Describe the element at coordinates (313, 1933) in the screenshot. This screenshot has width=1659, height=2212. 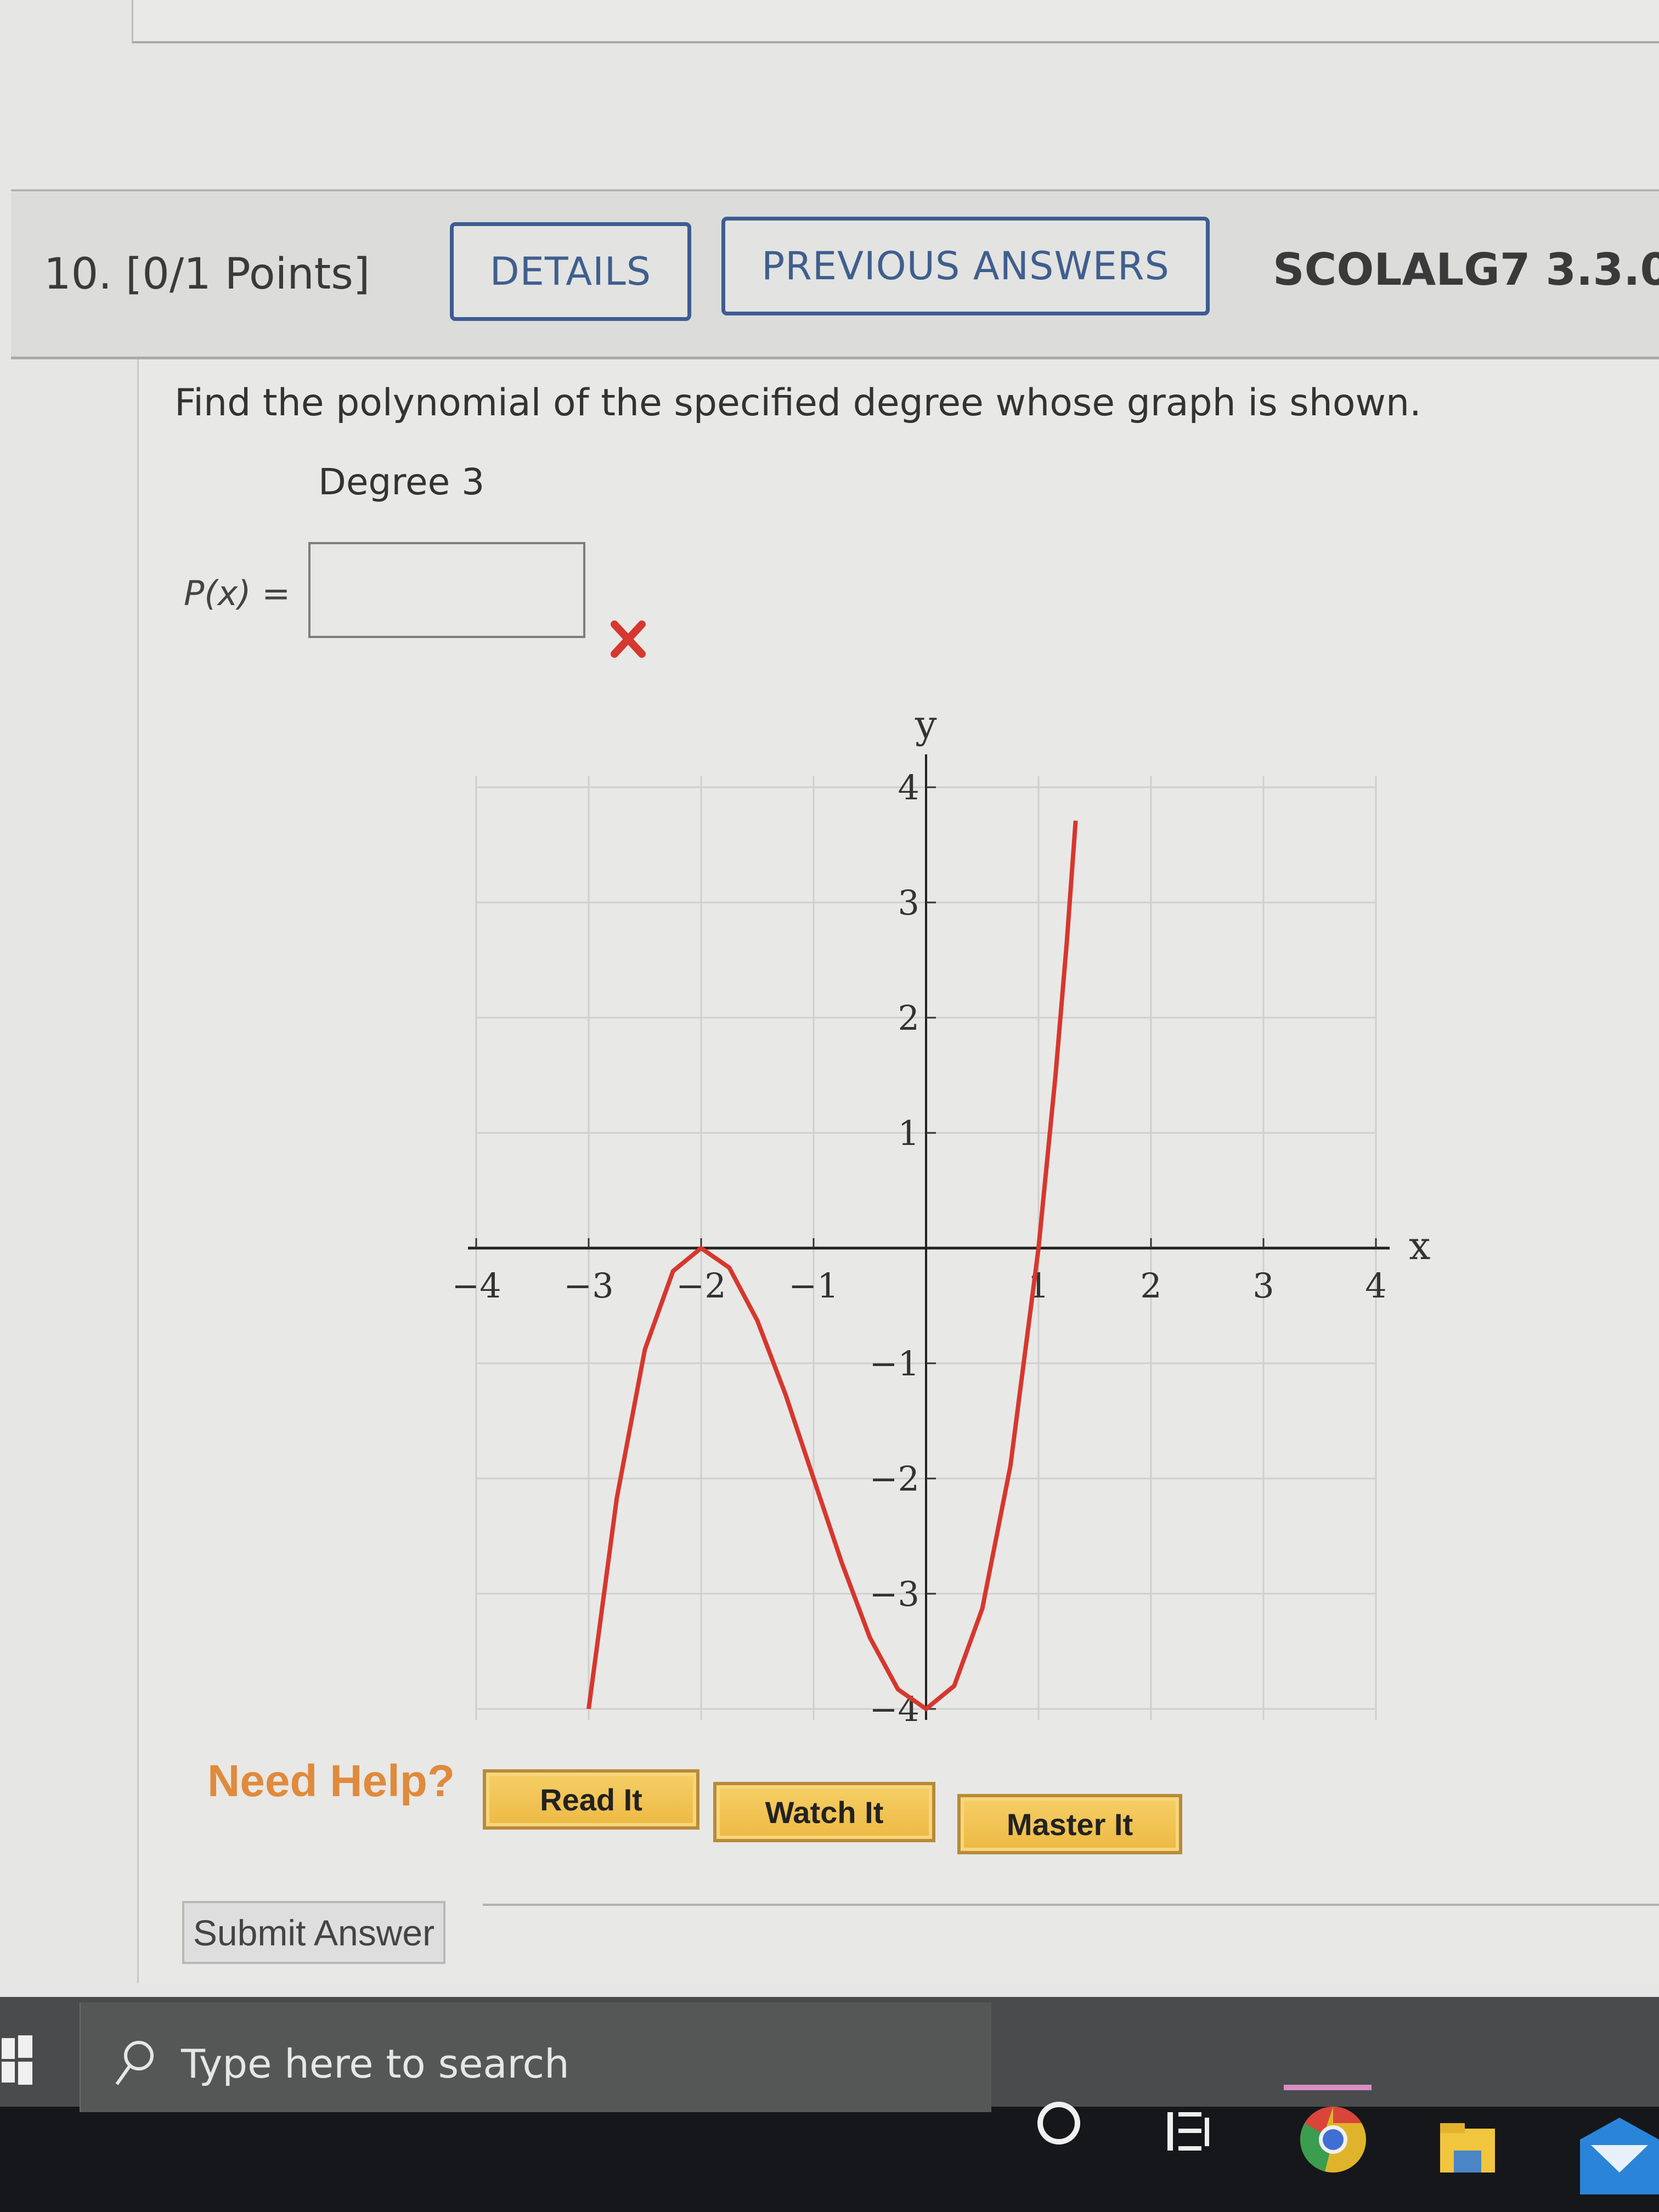
I see `submit-answer-button: Submit Answer` at that location.